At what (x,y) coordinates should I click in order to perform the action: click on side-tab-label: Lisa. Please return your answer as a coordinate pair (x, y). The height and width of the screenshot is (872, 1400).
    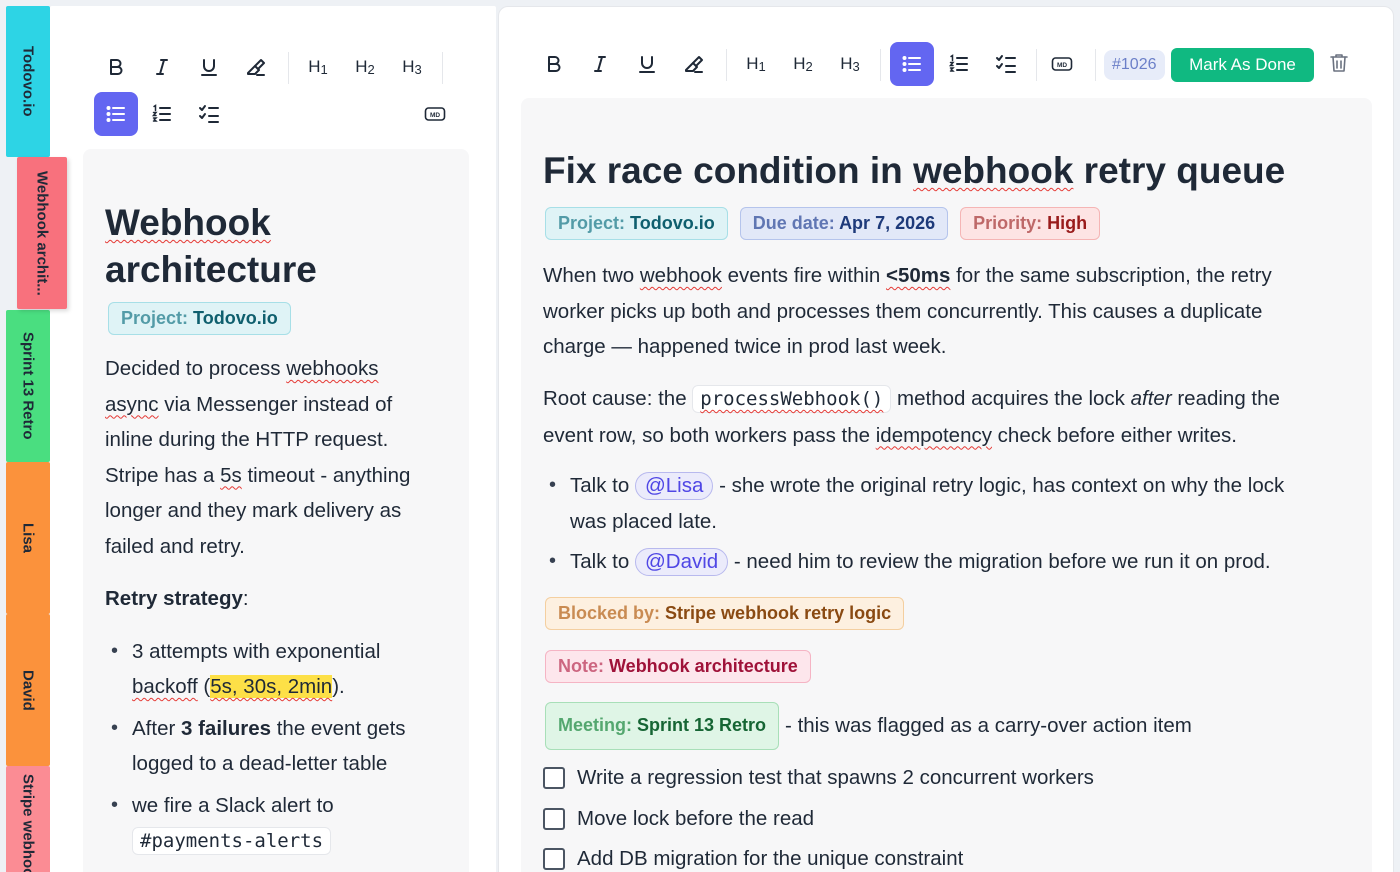
    Looking at the image, I should click on (28, 537).